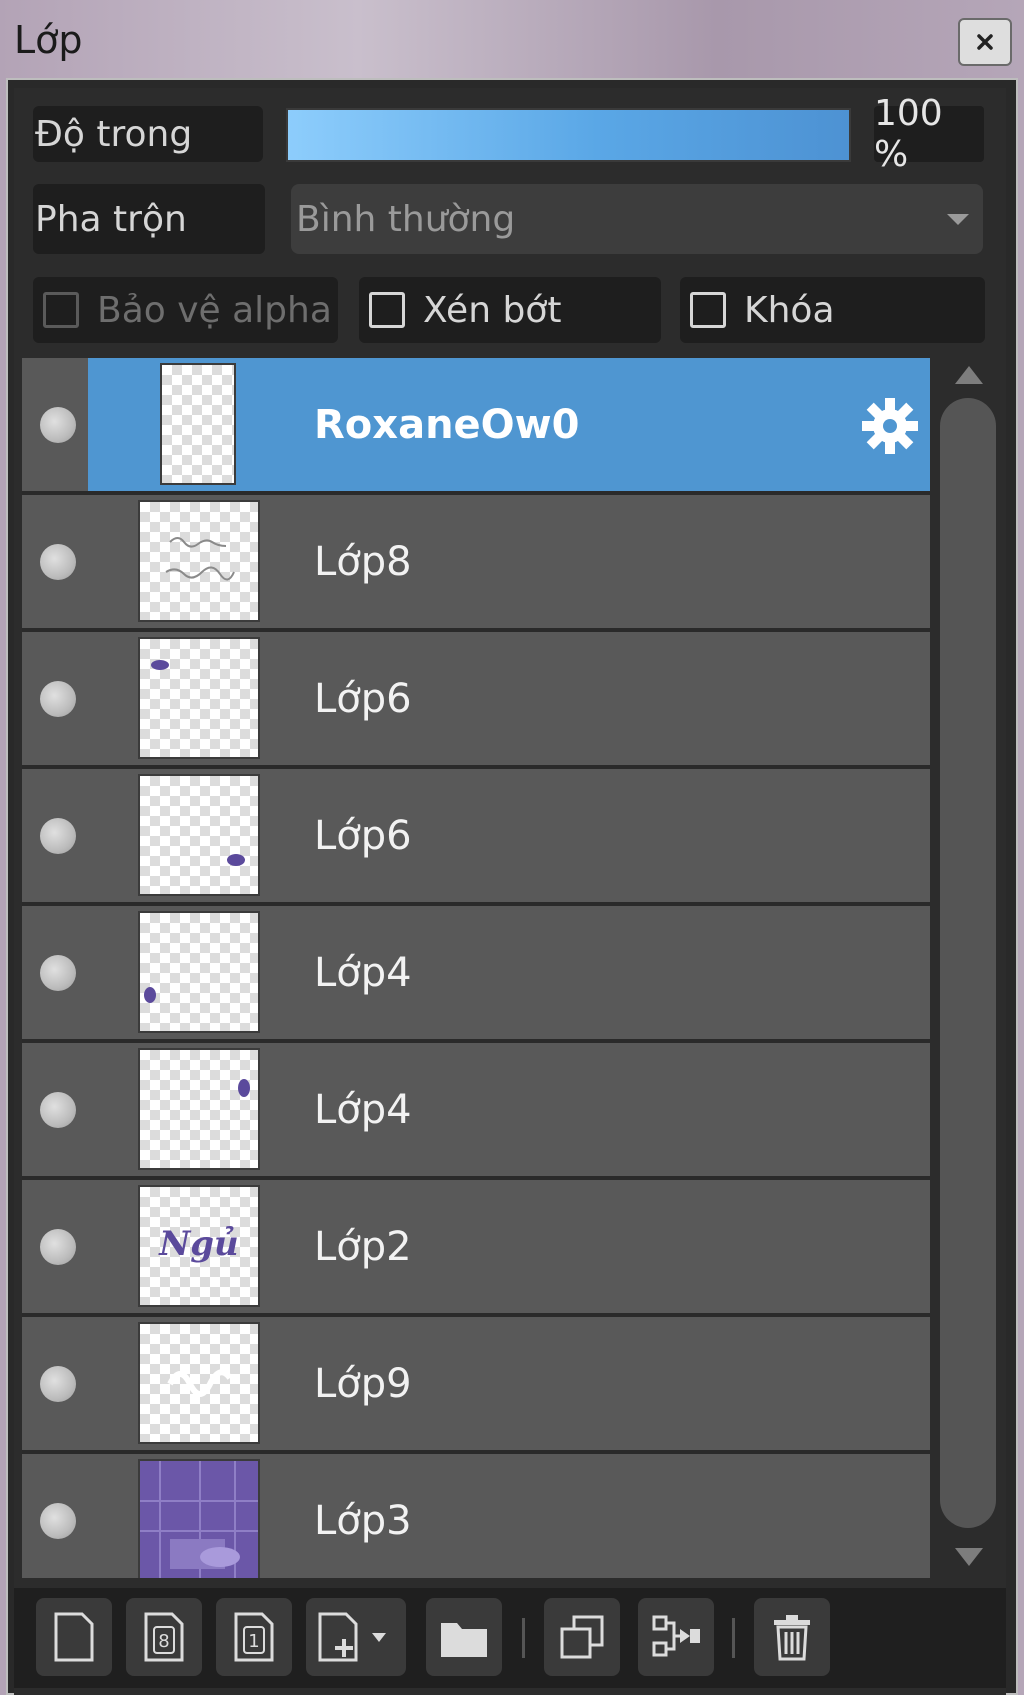 The image size is (1024, 1695). I want to click on scroll-up-icon, so click(969, 375).